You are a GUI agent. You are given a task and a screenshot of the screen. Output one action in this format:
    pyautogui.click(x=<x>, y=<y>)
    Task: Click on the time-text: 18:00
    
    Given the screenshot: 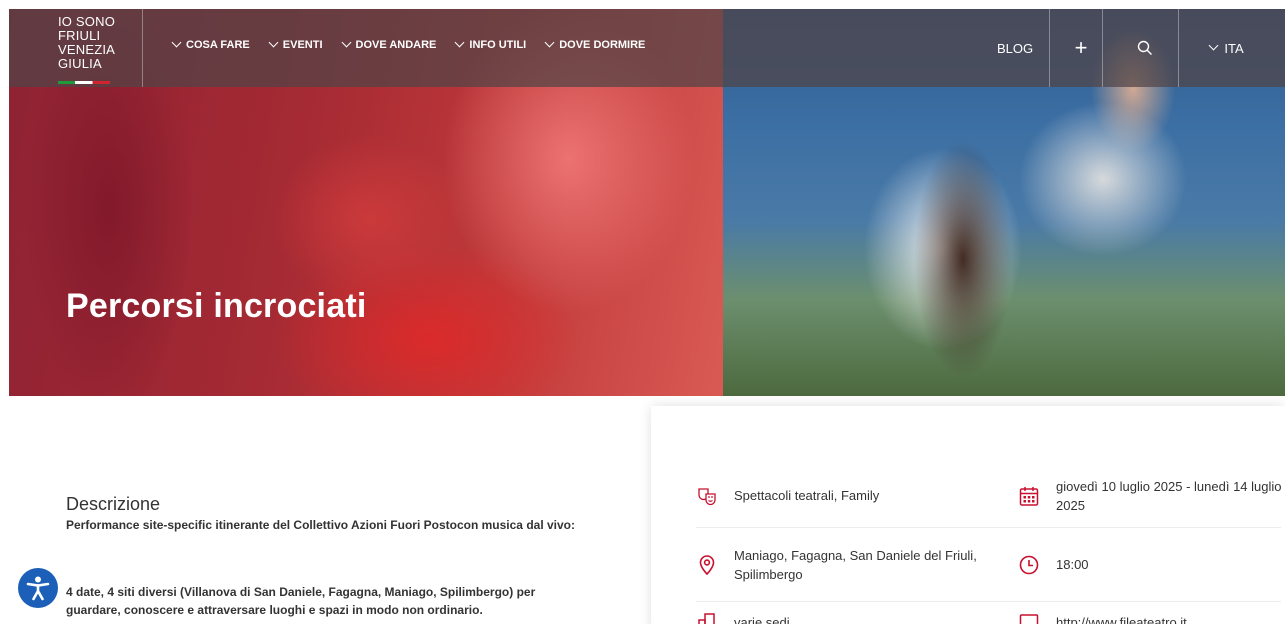 What is the action you would take?
    pyautogui.click(x=1072, y=564)
    